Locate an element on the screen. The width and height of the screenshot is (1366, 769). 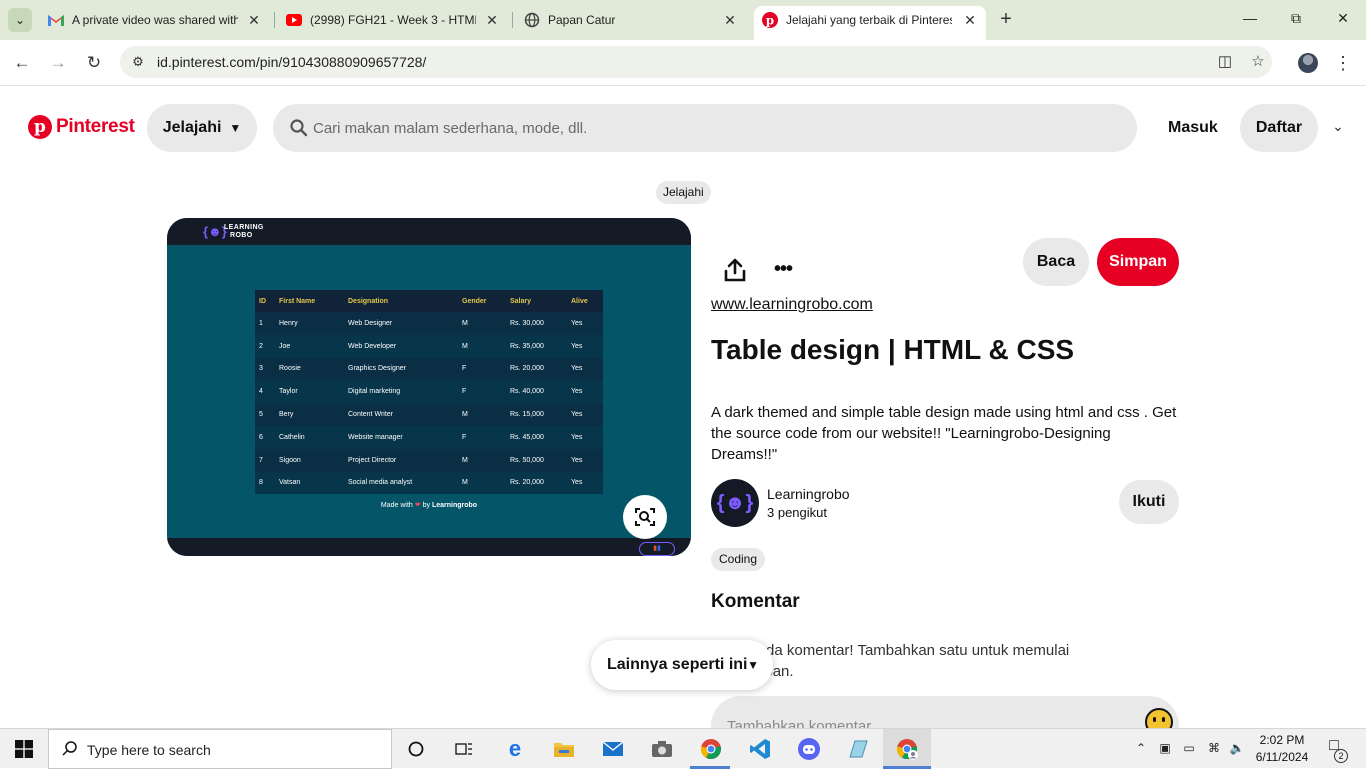
chrome-profile-icon is located at coordinates (907, 749).